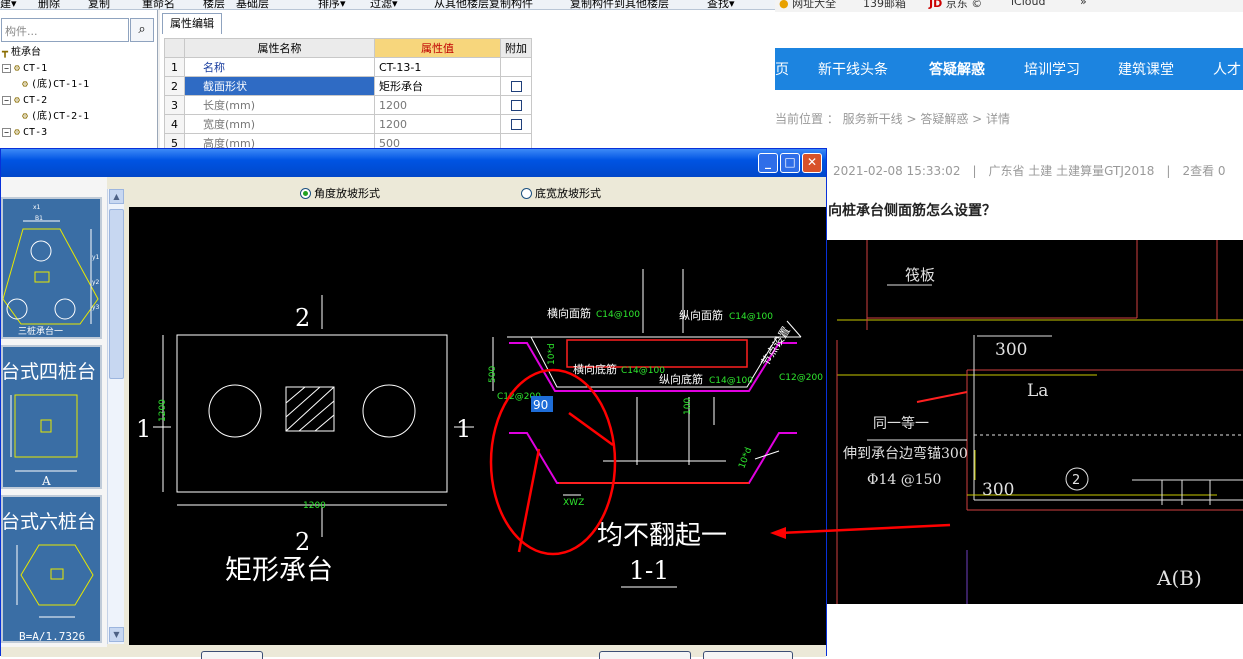 This screenshot has height=659, width=1243. I want to click on rebar-value: C14@100, so click(618, 315).